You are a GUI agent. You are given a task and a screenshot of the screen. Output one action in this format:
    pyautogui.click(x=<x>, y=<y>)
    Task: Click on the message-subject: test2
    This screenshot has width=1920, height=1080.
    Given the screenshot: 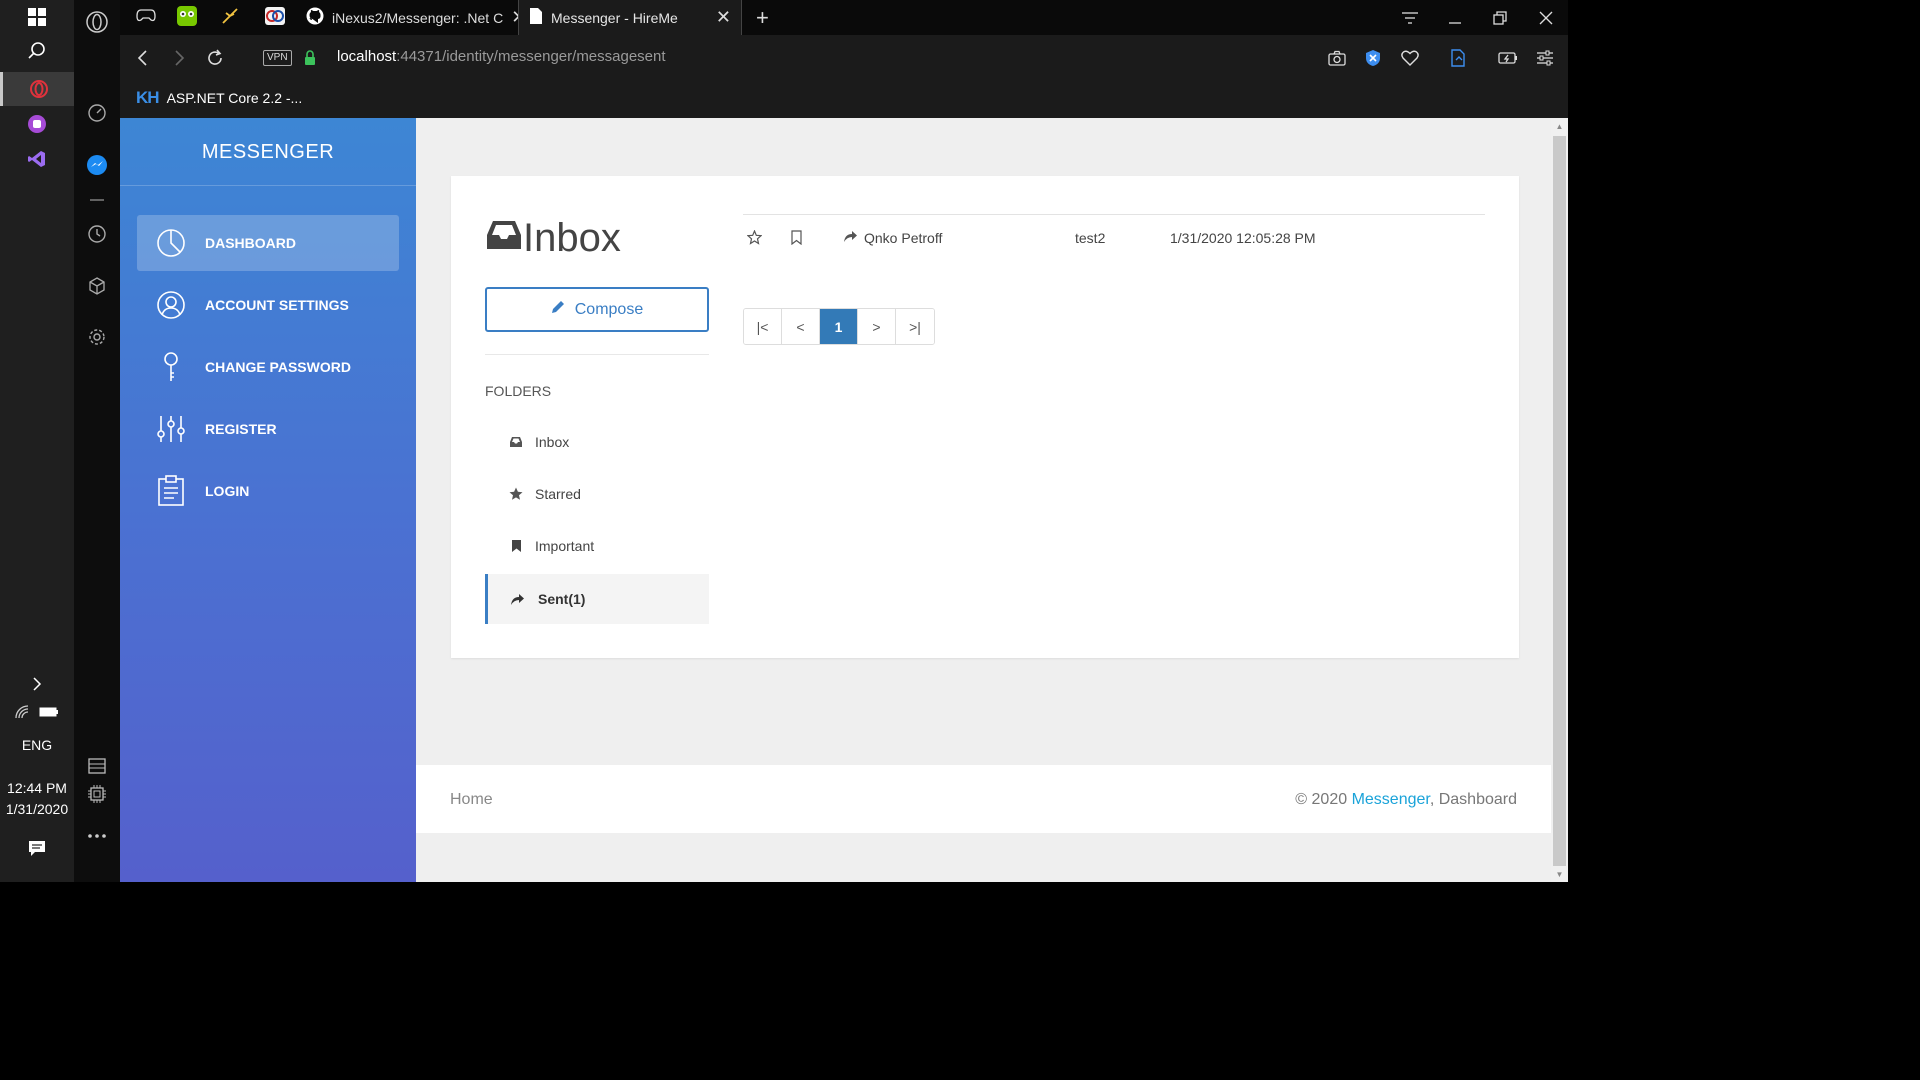 What is the action you would take?
    pyautogui.click(x=1090, y=238)
    